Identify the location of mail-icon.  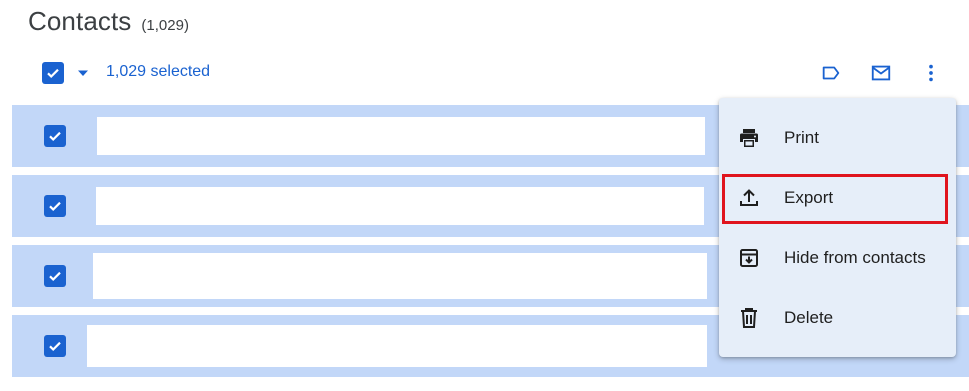
(881, 73).